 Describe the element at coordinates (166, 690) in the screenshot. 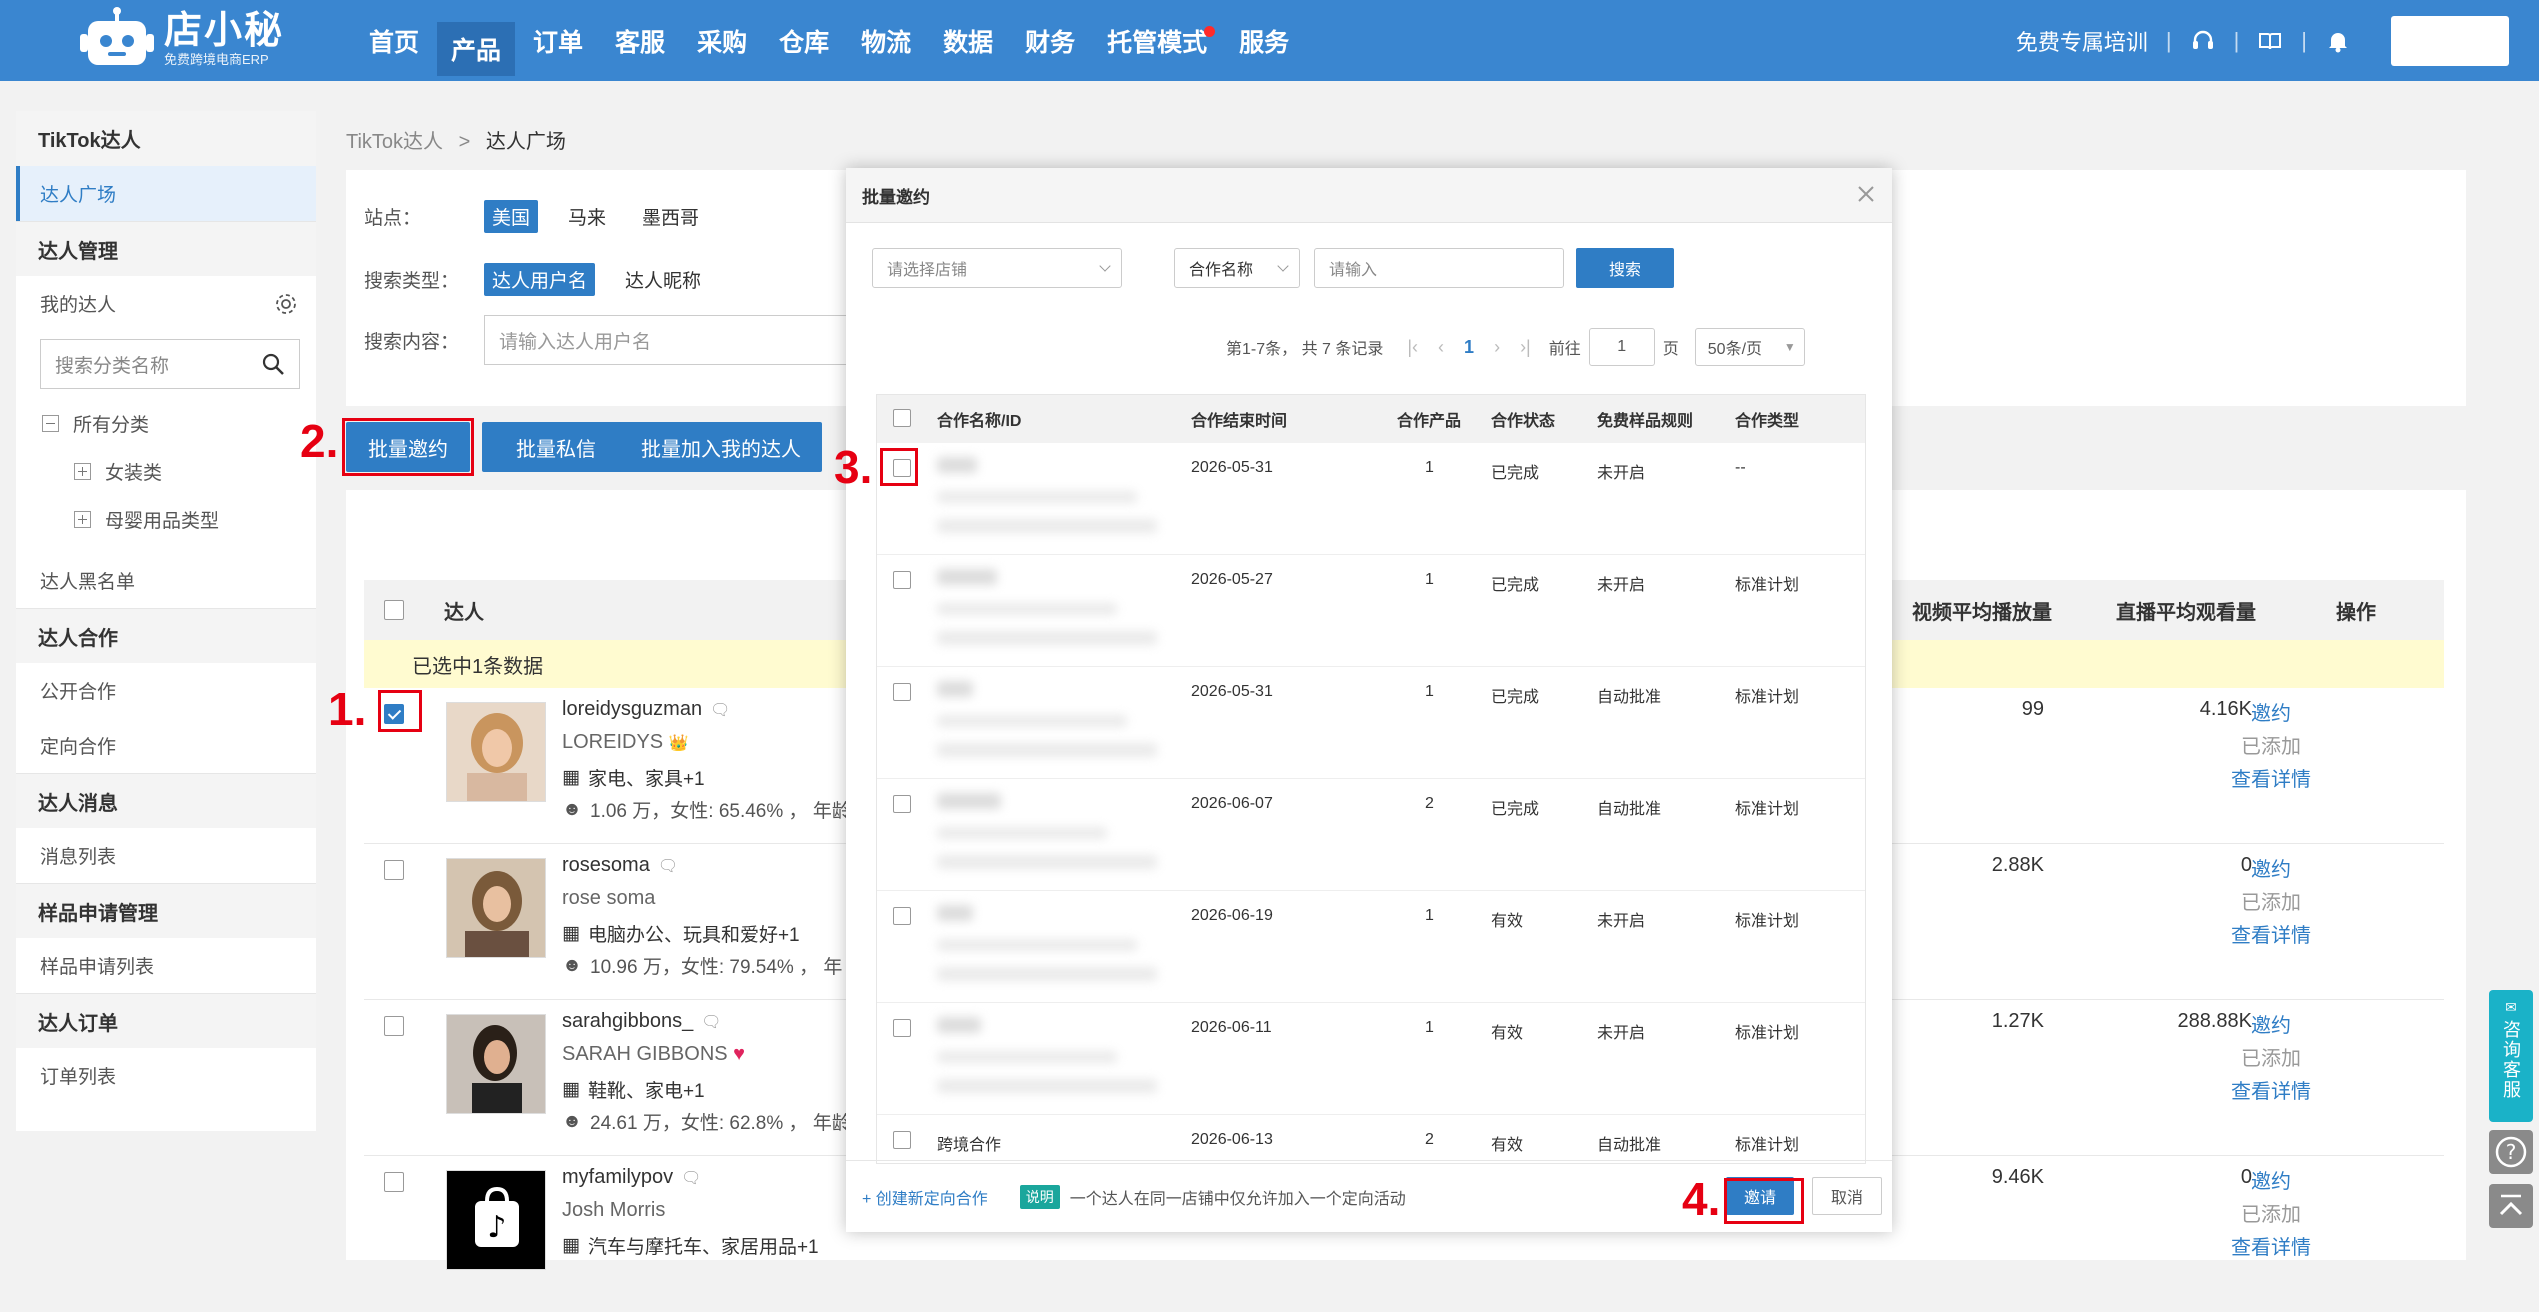

I see `sidebar-item-public-coop: 公开合作` at that location.